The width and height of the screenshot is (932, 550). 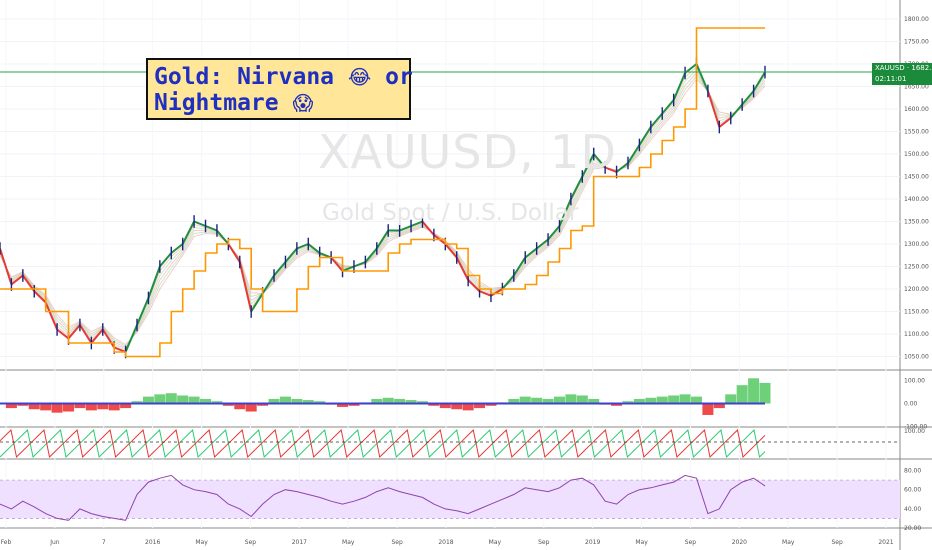 What do you see at coordinates (152, 542) in the screenshot?
I see `time-tick-label: 2016` at bounding box center [152, 542].